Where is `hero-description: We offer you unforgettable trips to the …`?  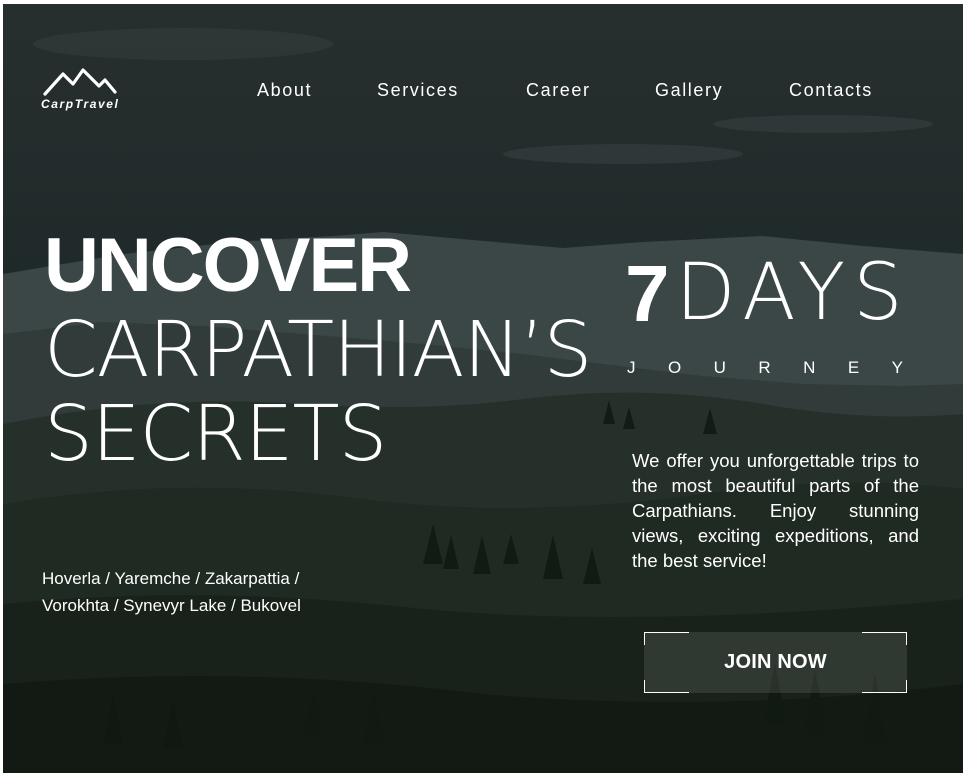 hero-description: We offer you unforgettable trips to the … is located at coordinates (775, 510).